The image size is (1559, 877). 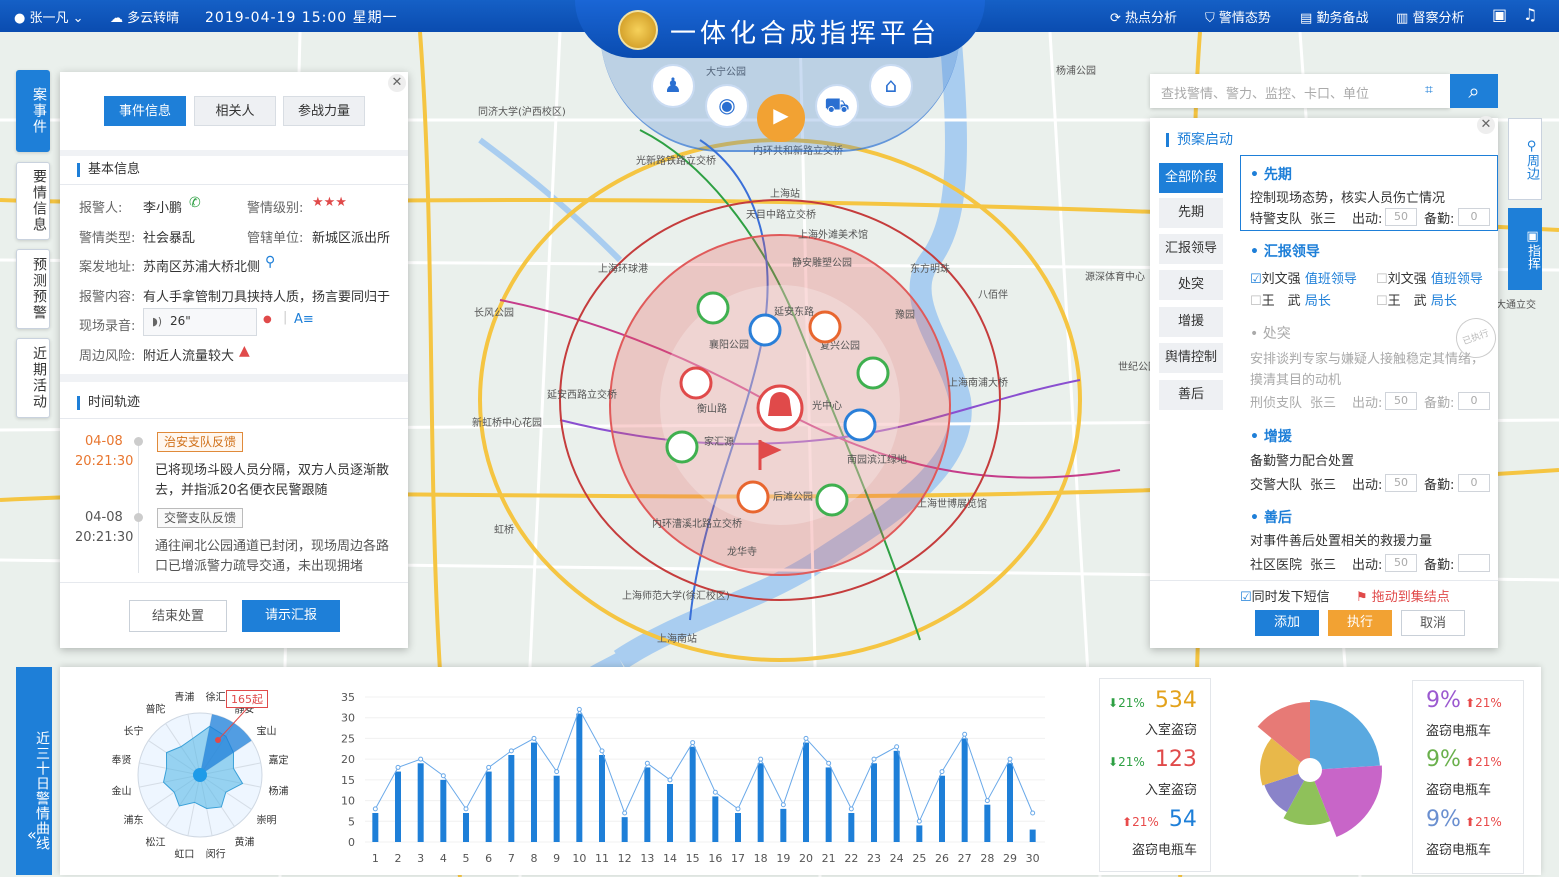 What do you see at coordinates (1175, 759) in the screenshot?
I see `stat-value: 123` at bounding box center [1175, 759].